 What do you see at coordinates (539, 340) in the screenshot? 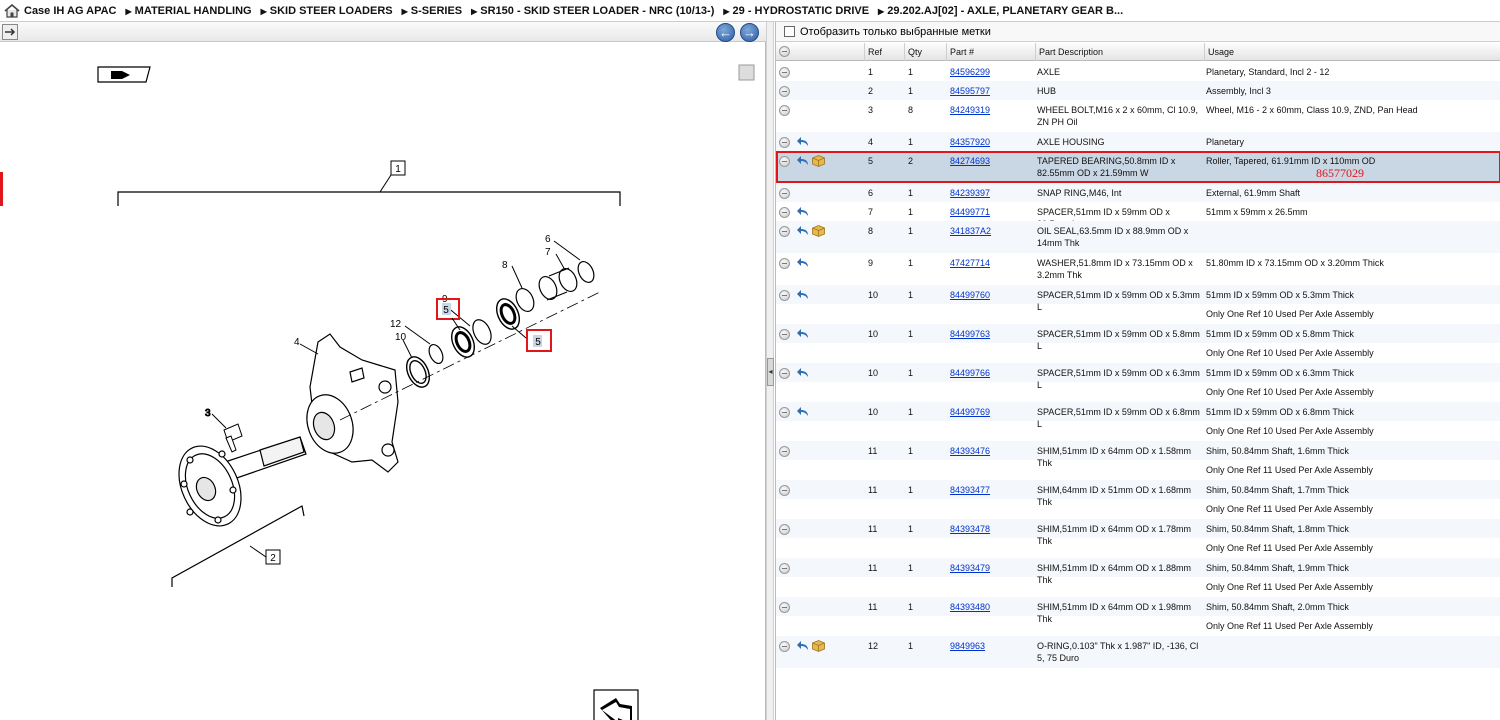
I see `callout-5-highlight: 5` at bounding box center [539, 340].